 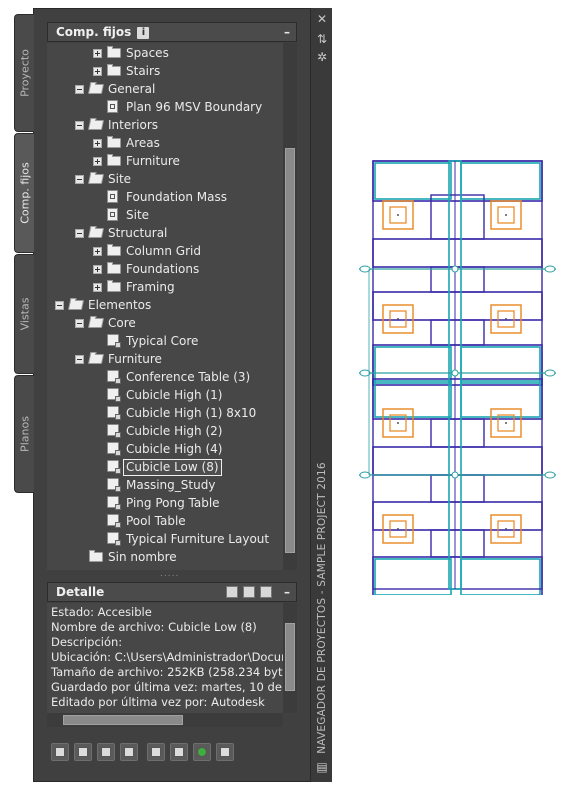 I want to click on tab-comp-fijos: Comp. fijos, so click(x=24, y=193).